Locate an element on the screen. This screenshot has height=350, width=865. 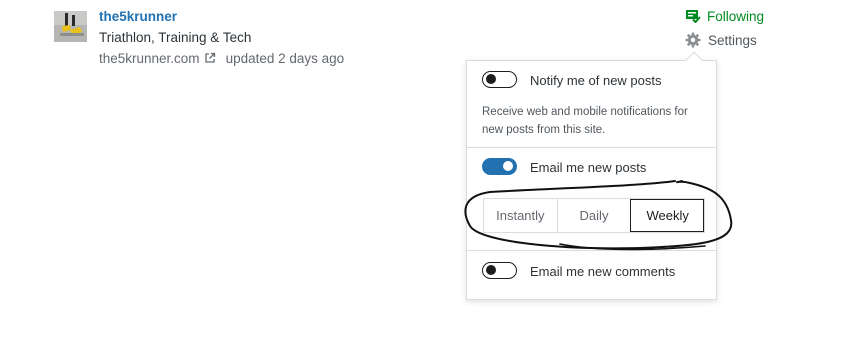
email-frequency-selector: Instantly Daily Weekly is located at coordinates (594, 215).